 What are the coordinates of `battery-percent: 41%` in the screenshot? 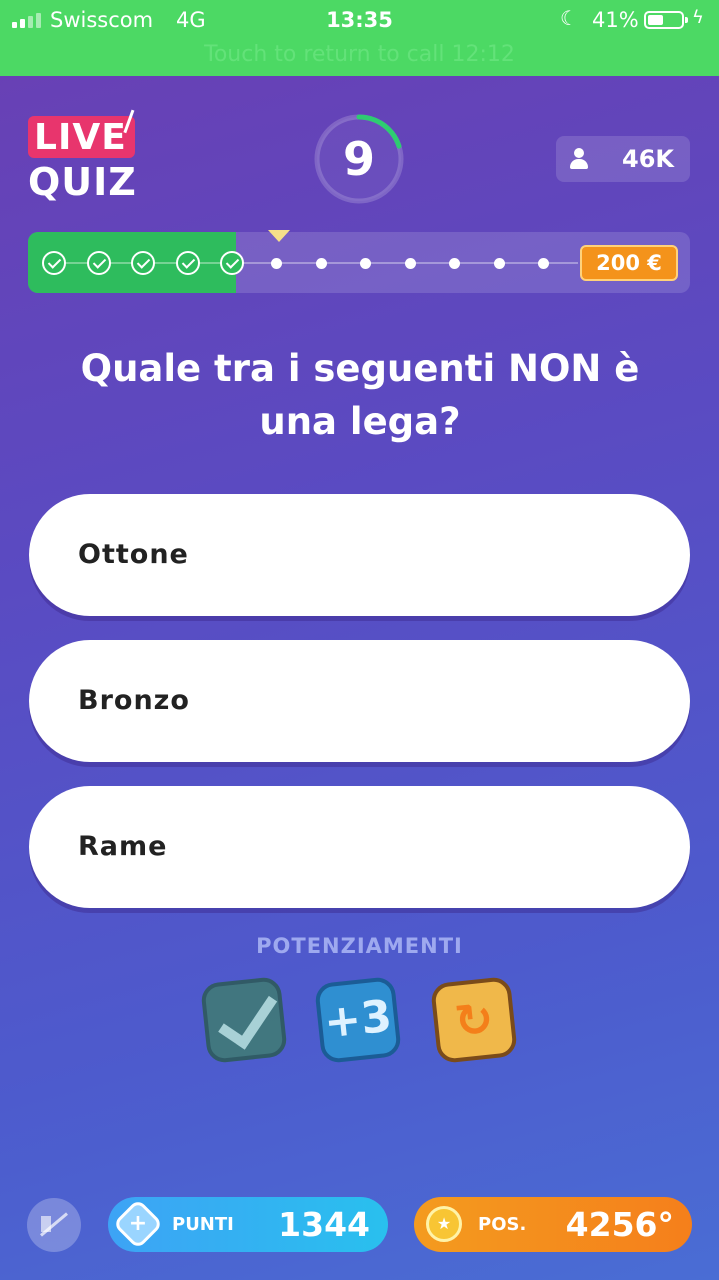 It's located at (615, 20).